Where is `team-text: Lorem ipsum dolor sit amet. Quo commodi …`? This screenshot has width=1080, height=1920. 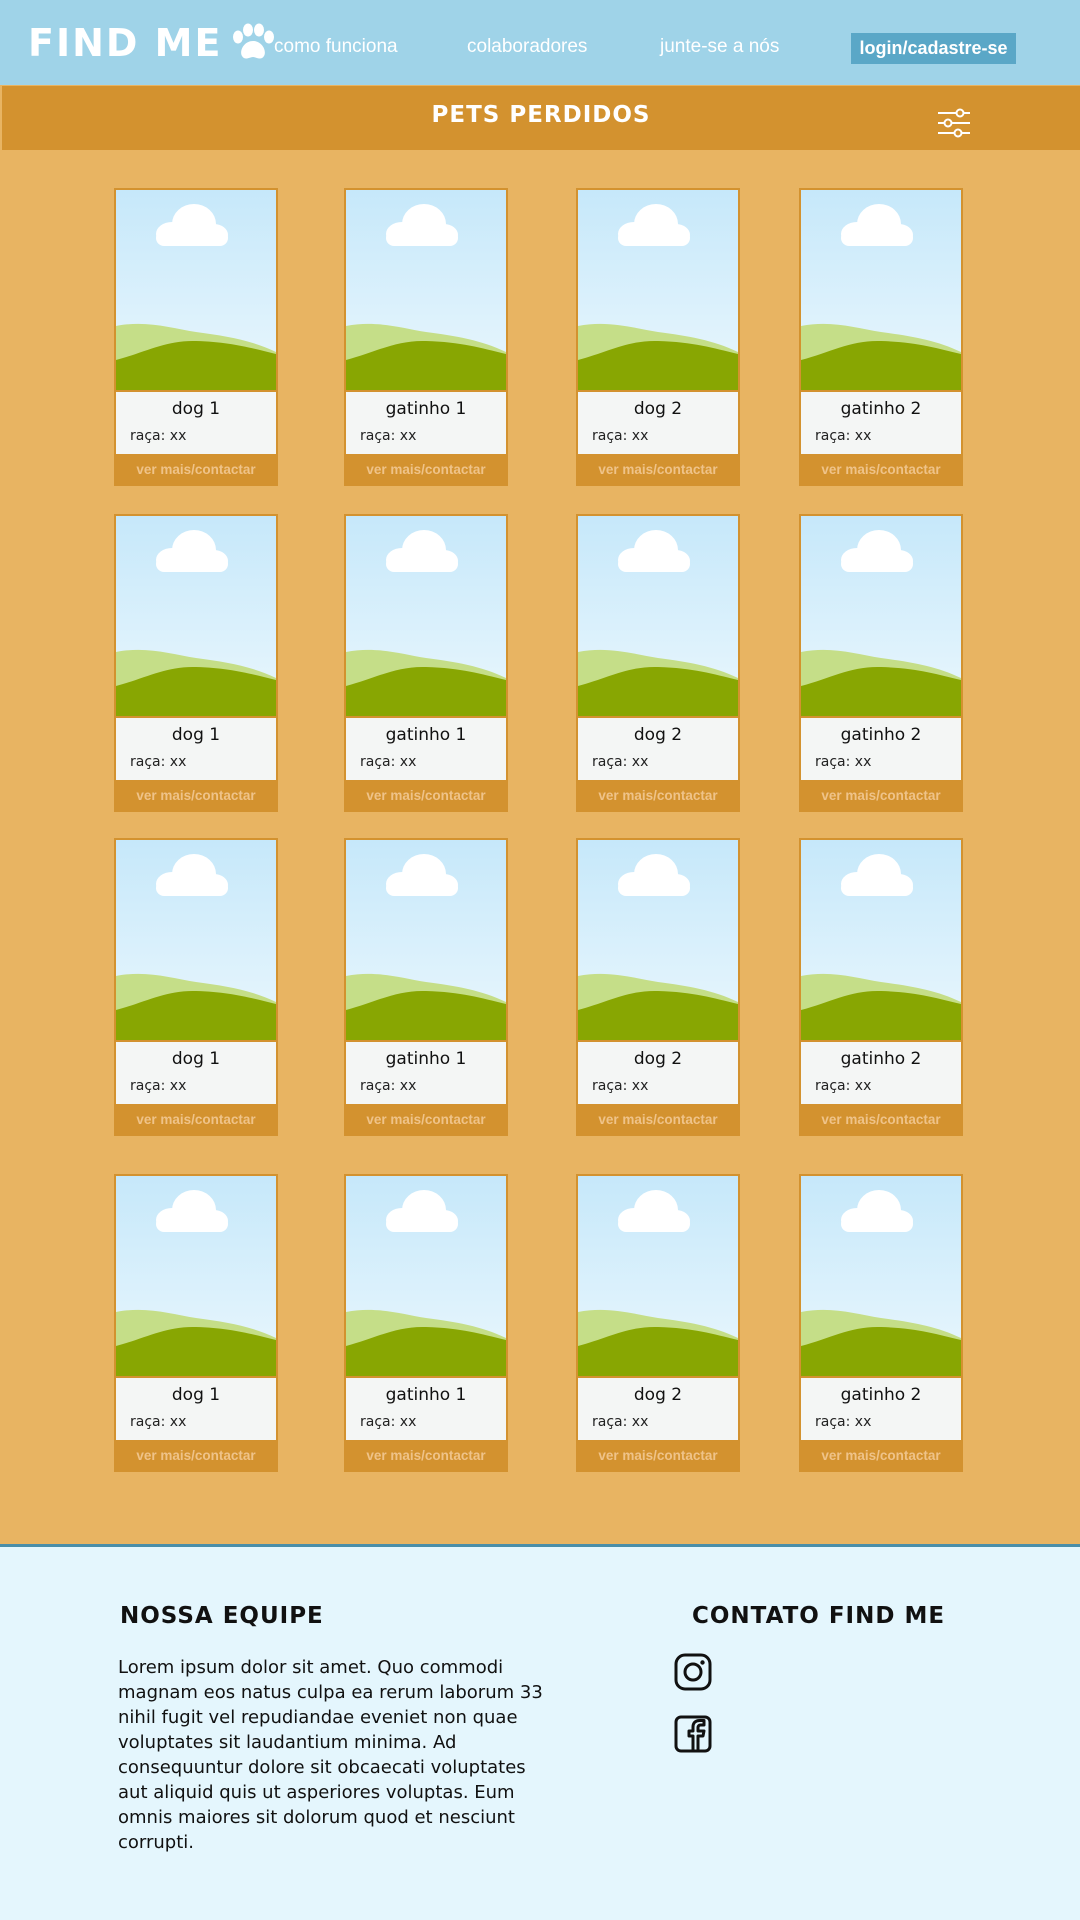
team-text: Lorem ipsum dolor sit amet. Quo commodi … is located at coordinates (330, 1755).